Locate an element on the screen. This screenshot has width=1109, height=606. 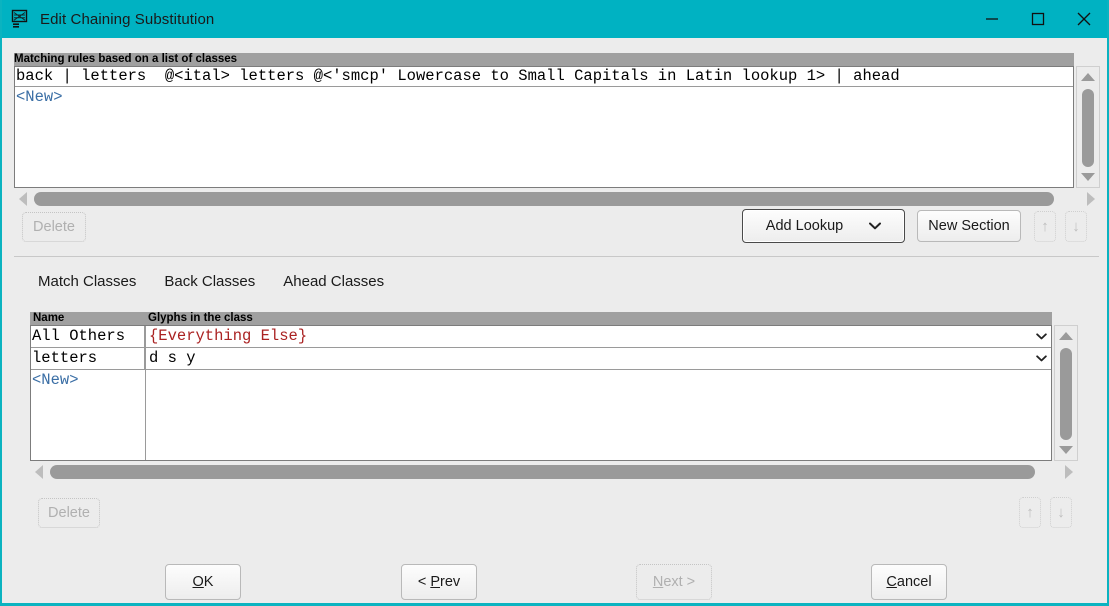
class-grid-header: Name Glyphs in the class is located at coordinates (541, 318).